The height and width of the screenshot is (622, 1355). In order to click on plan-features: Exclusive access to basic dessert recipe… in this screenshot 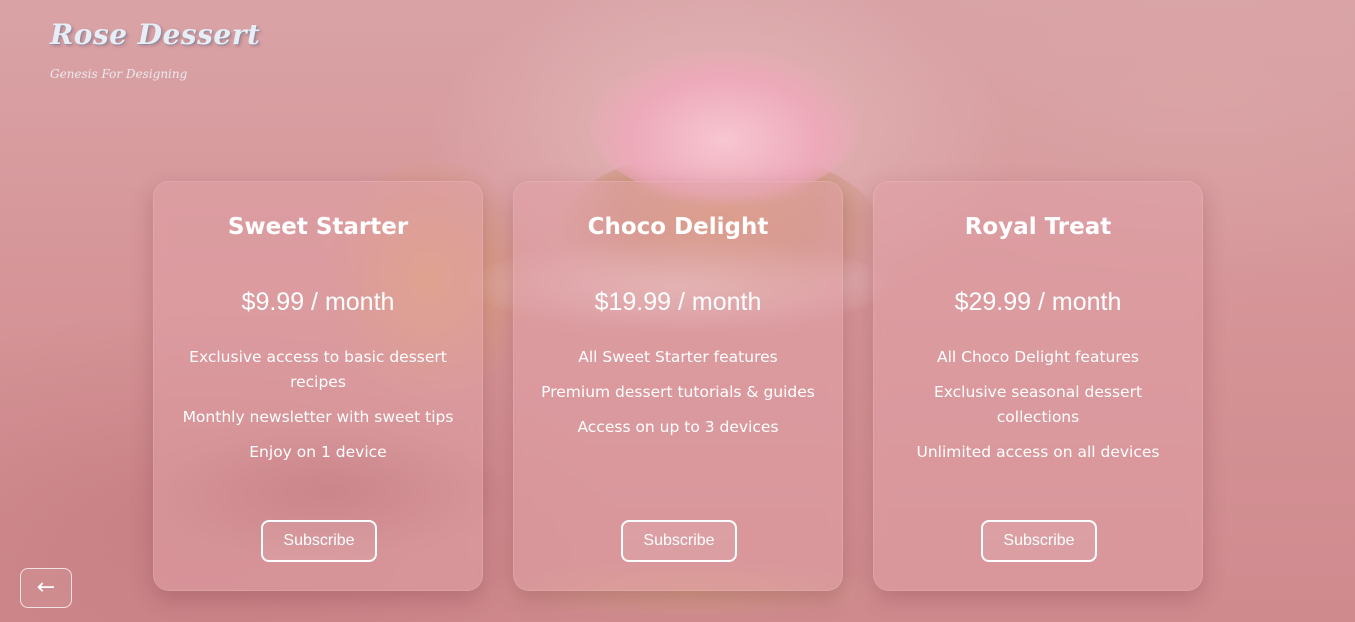, I will do `click(318, 410)`.